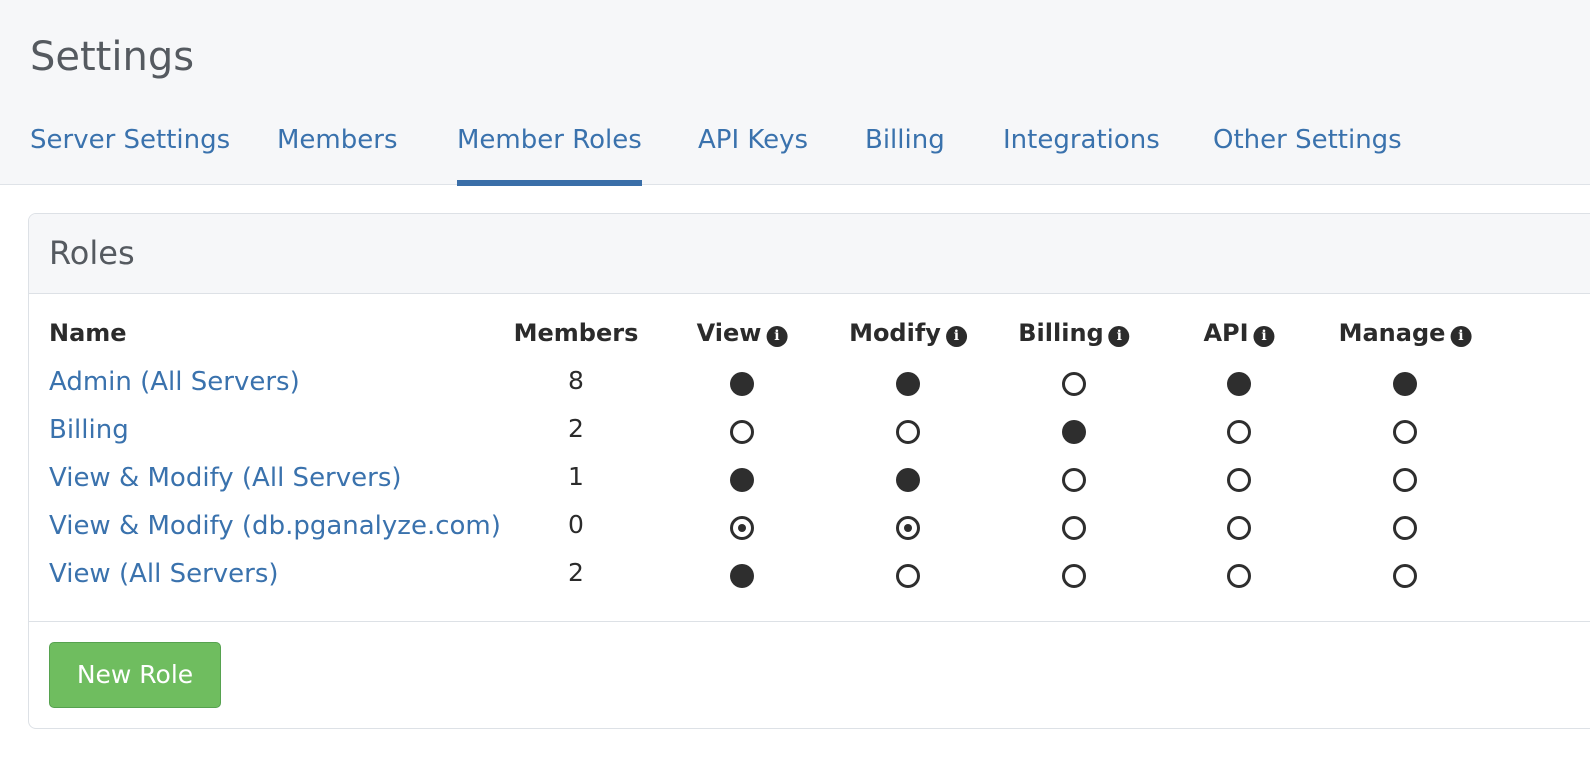 The height and width of the screenshot is (772, 1590). Describe the element at coordinates (275, 526) in the screenshot. I see `role-name-link: View & Modify (db.pganalyze.com)` at that location.